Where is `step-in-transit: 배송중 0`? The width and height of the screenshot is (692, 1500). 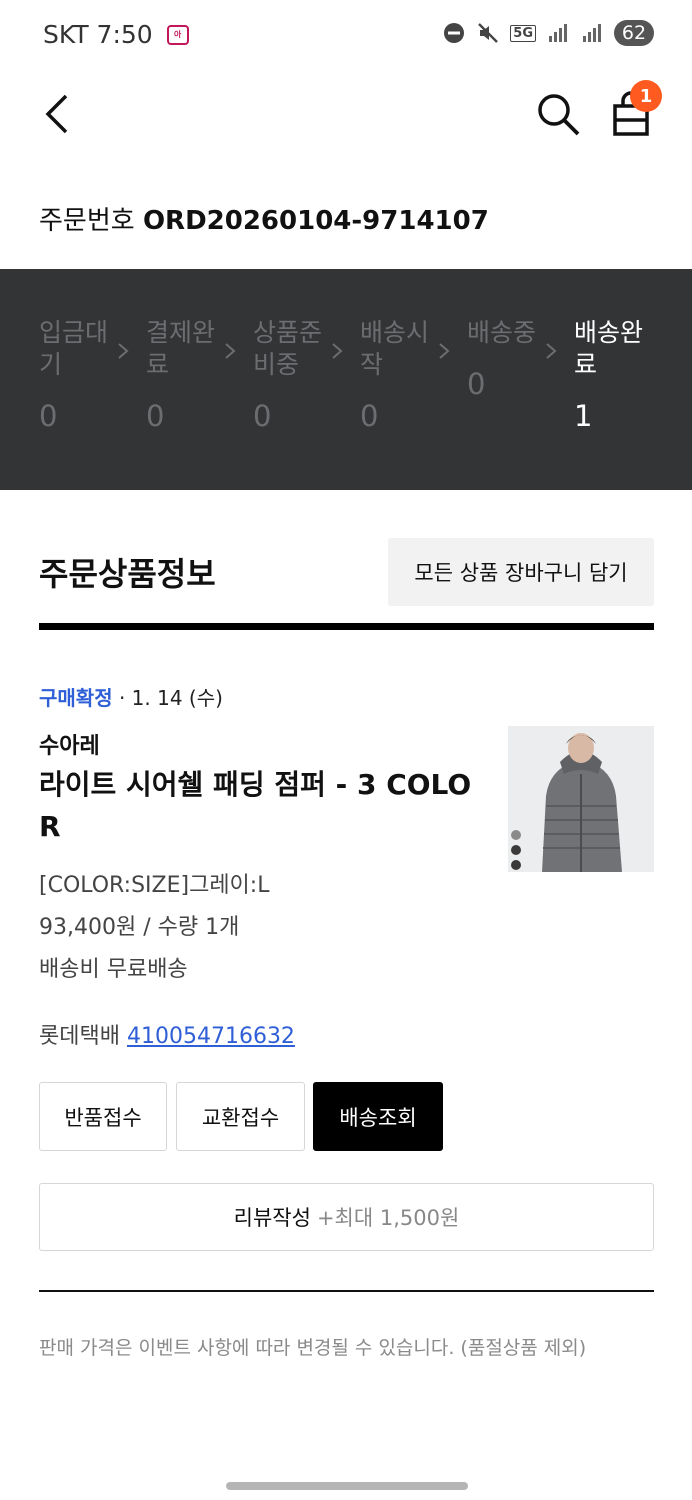
step-in-transit: 배송중 0 is located at coordinates (507, 359).